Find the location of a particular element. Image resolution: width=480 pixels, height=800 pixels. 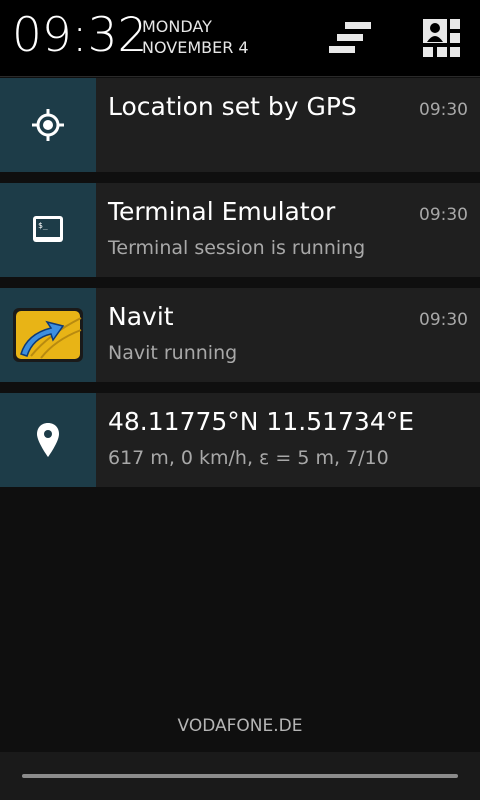

notification-navit: Navit Navit running 09:30 is located at coordinates (240, 335).